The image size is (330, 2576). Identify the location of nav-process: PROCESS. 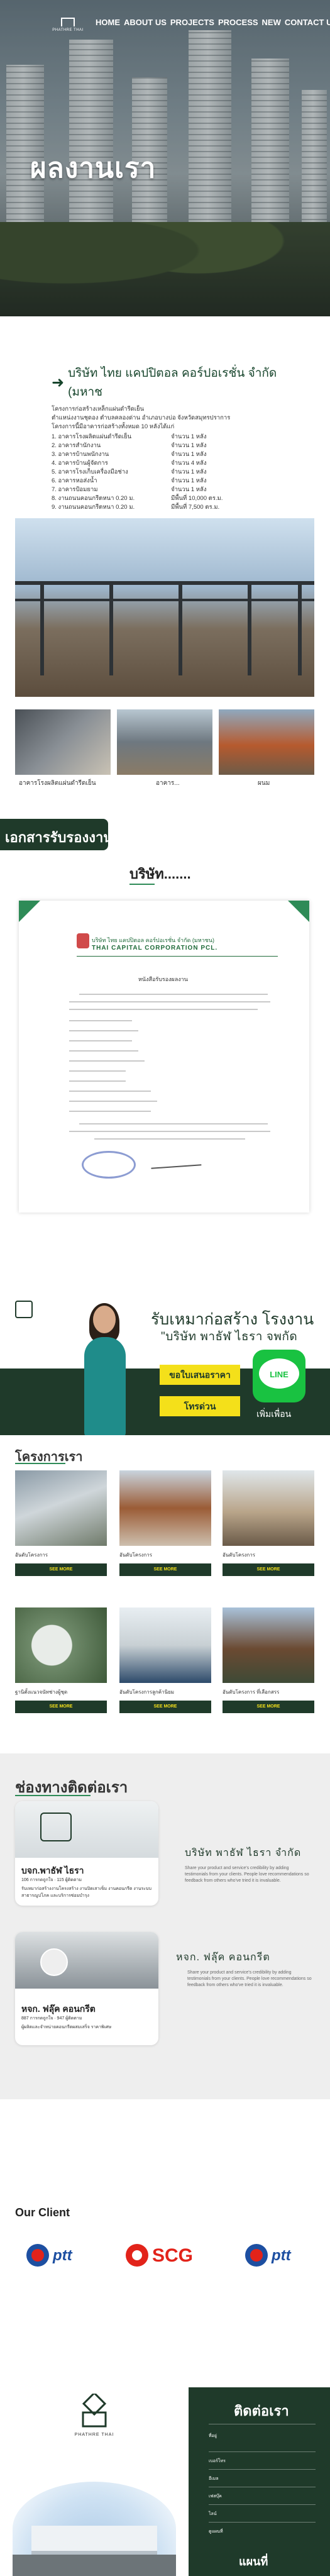
(238, 22).